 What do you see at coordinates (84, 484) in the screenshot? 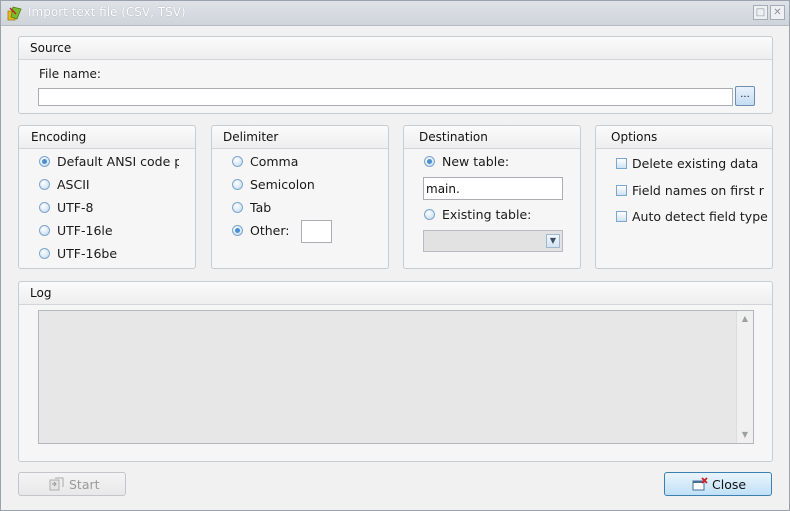
I see `start-button-label: Start` at bounding box center [84, 484].